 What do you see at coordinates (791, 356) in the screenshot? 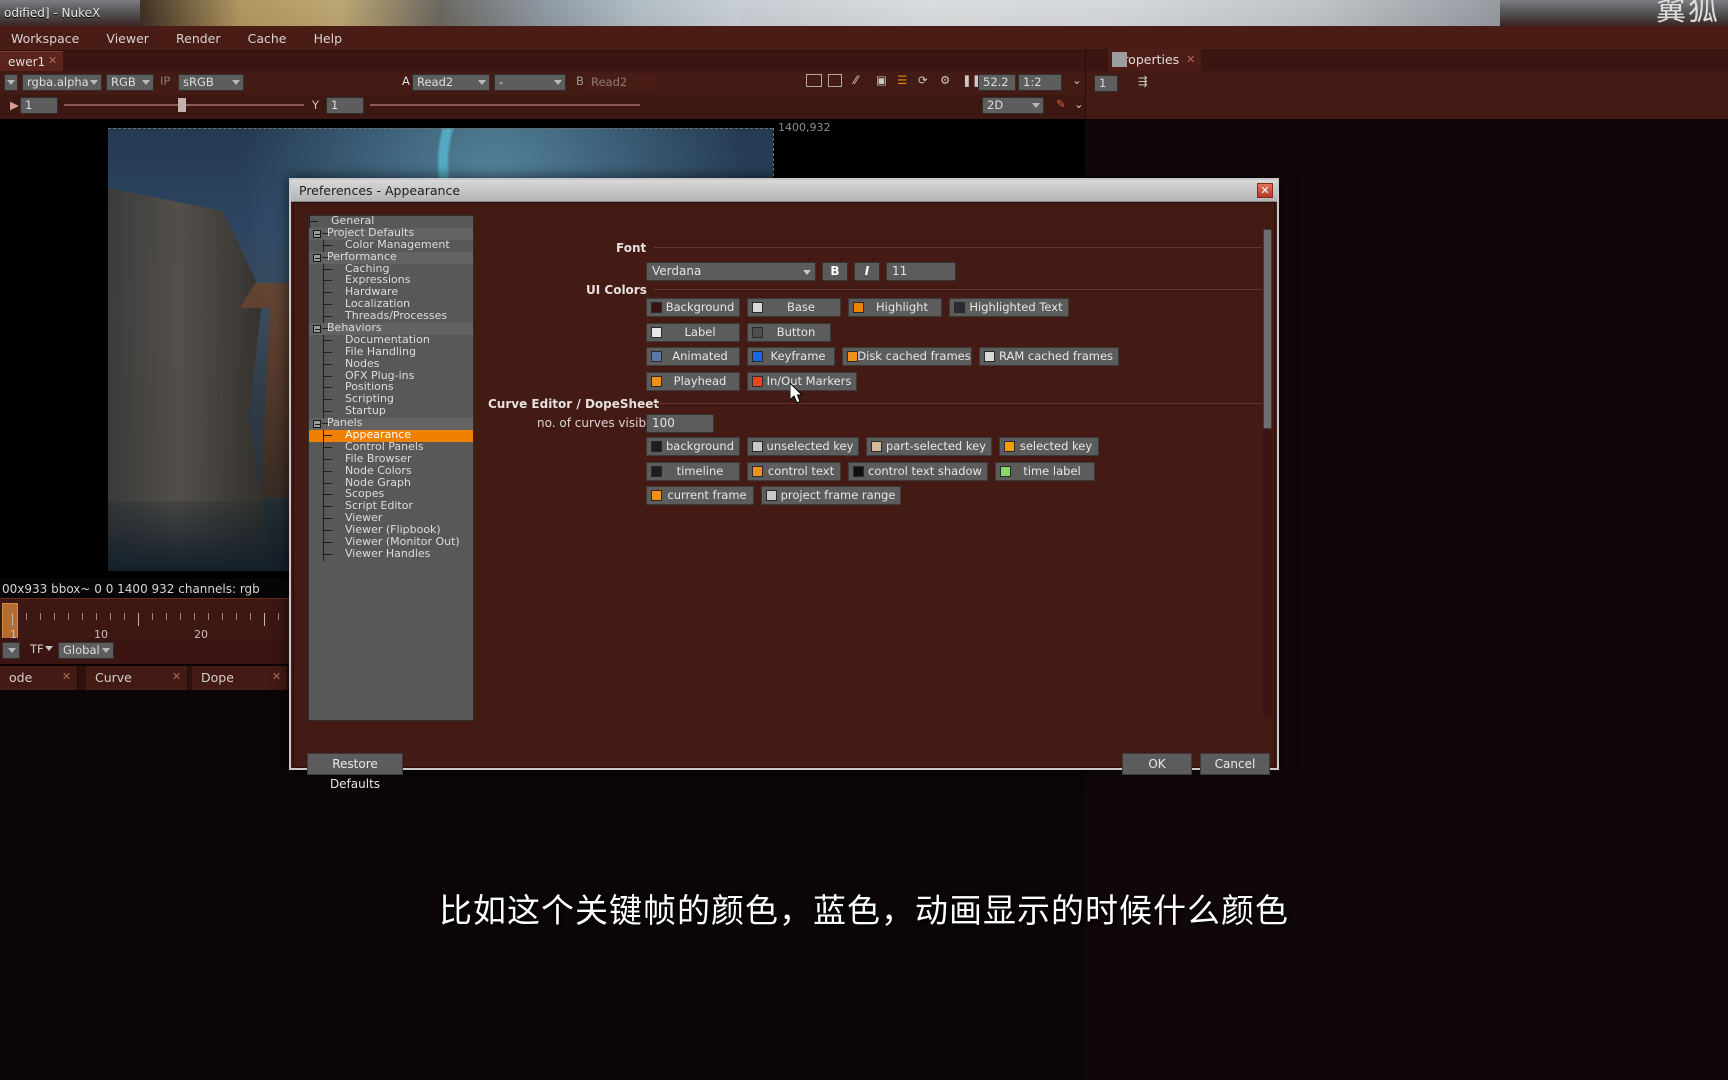
I see `ui-keyframe-swatch: Keyframe` at bounding box center [791, 356].